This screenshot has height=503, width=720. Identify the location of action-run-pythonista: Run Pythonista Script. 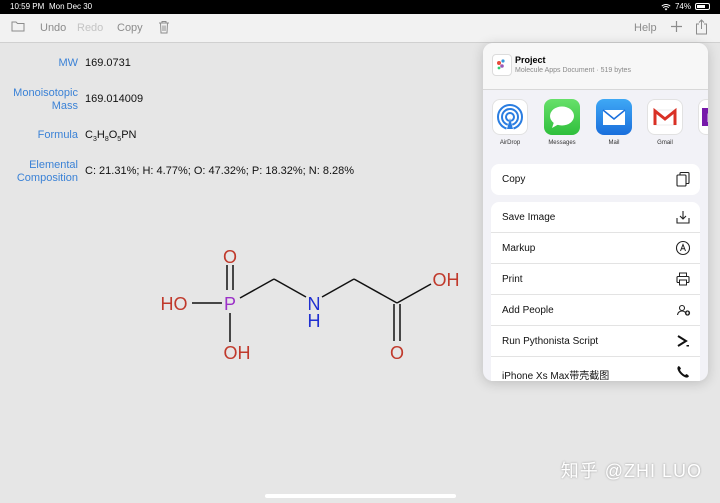
(595, 341).